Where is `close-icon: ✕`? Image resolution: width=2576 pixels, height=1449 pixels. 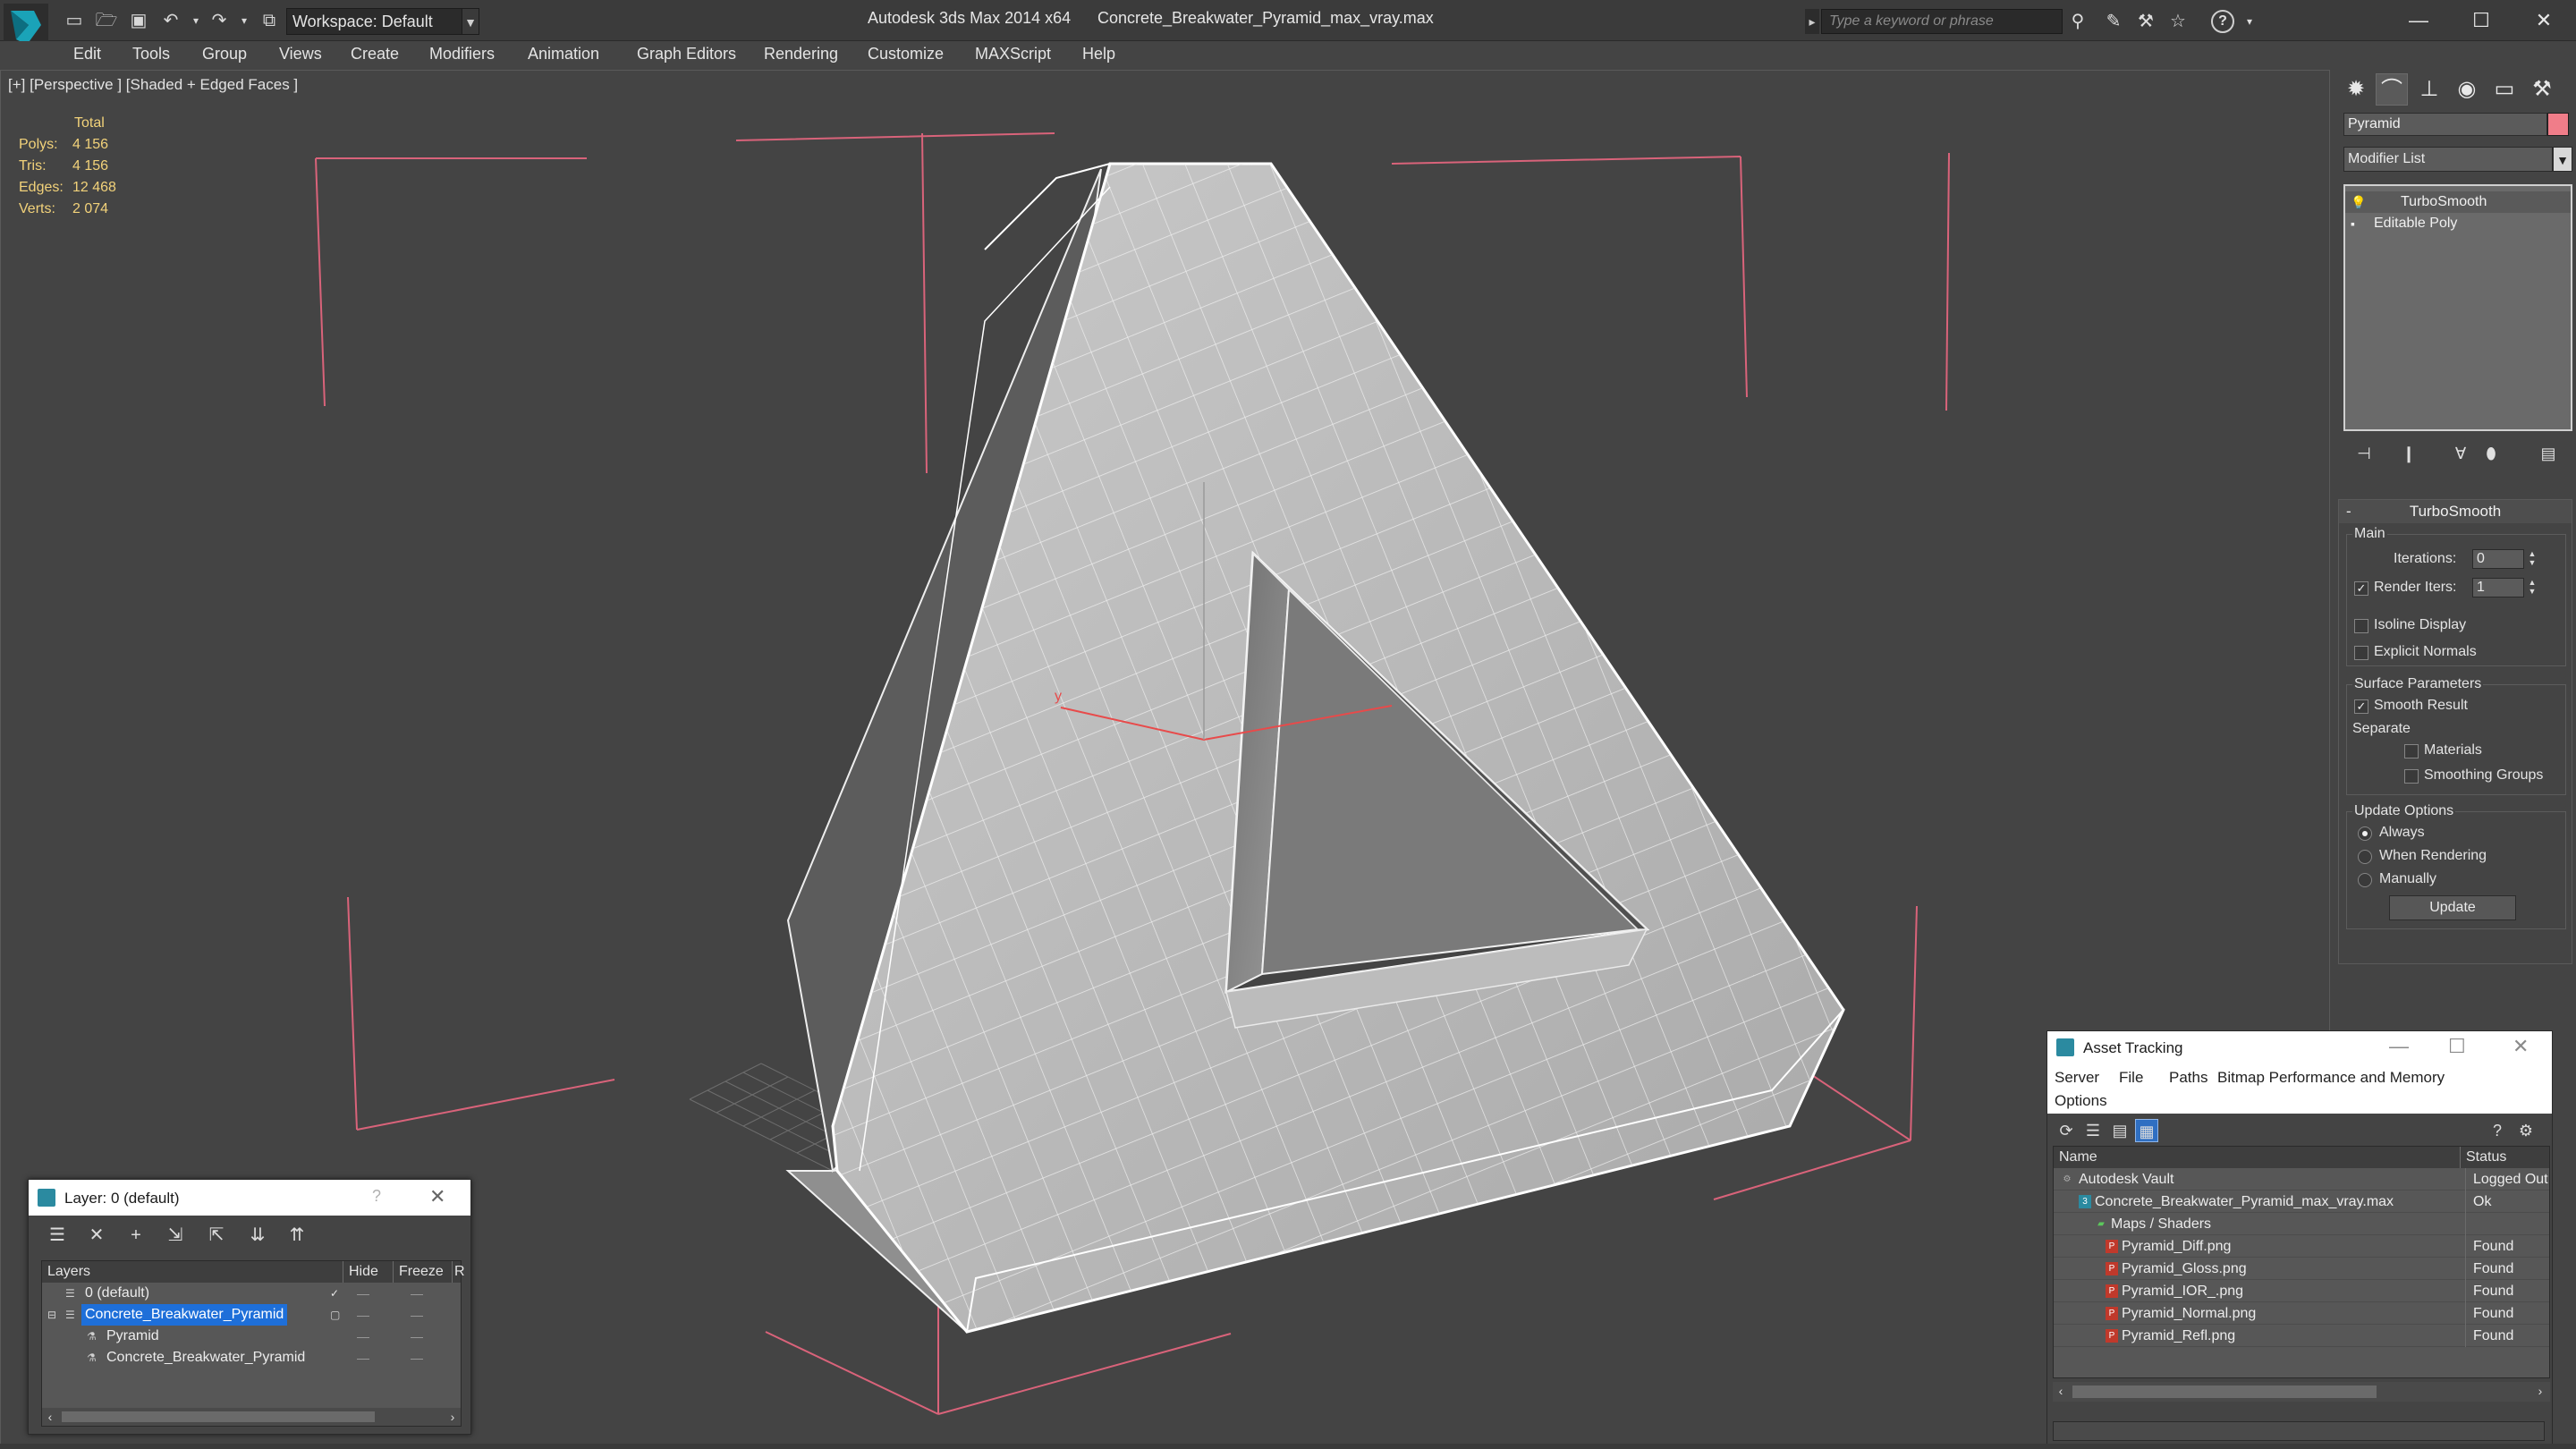
close-icon: ✕ is located at coordinates (2543, 20).